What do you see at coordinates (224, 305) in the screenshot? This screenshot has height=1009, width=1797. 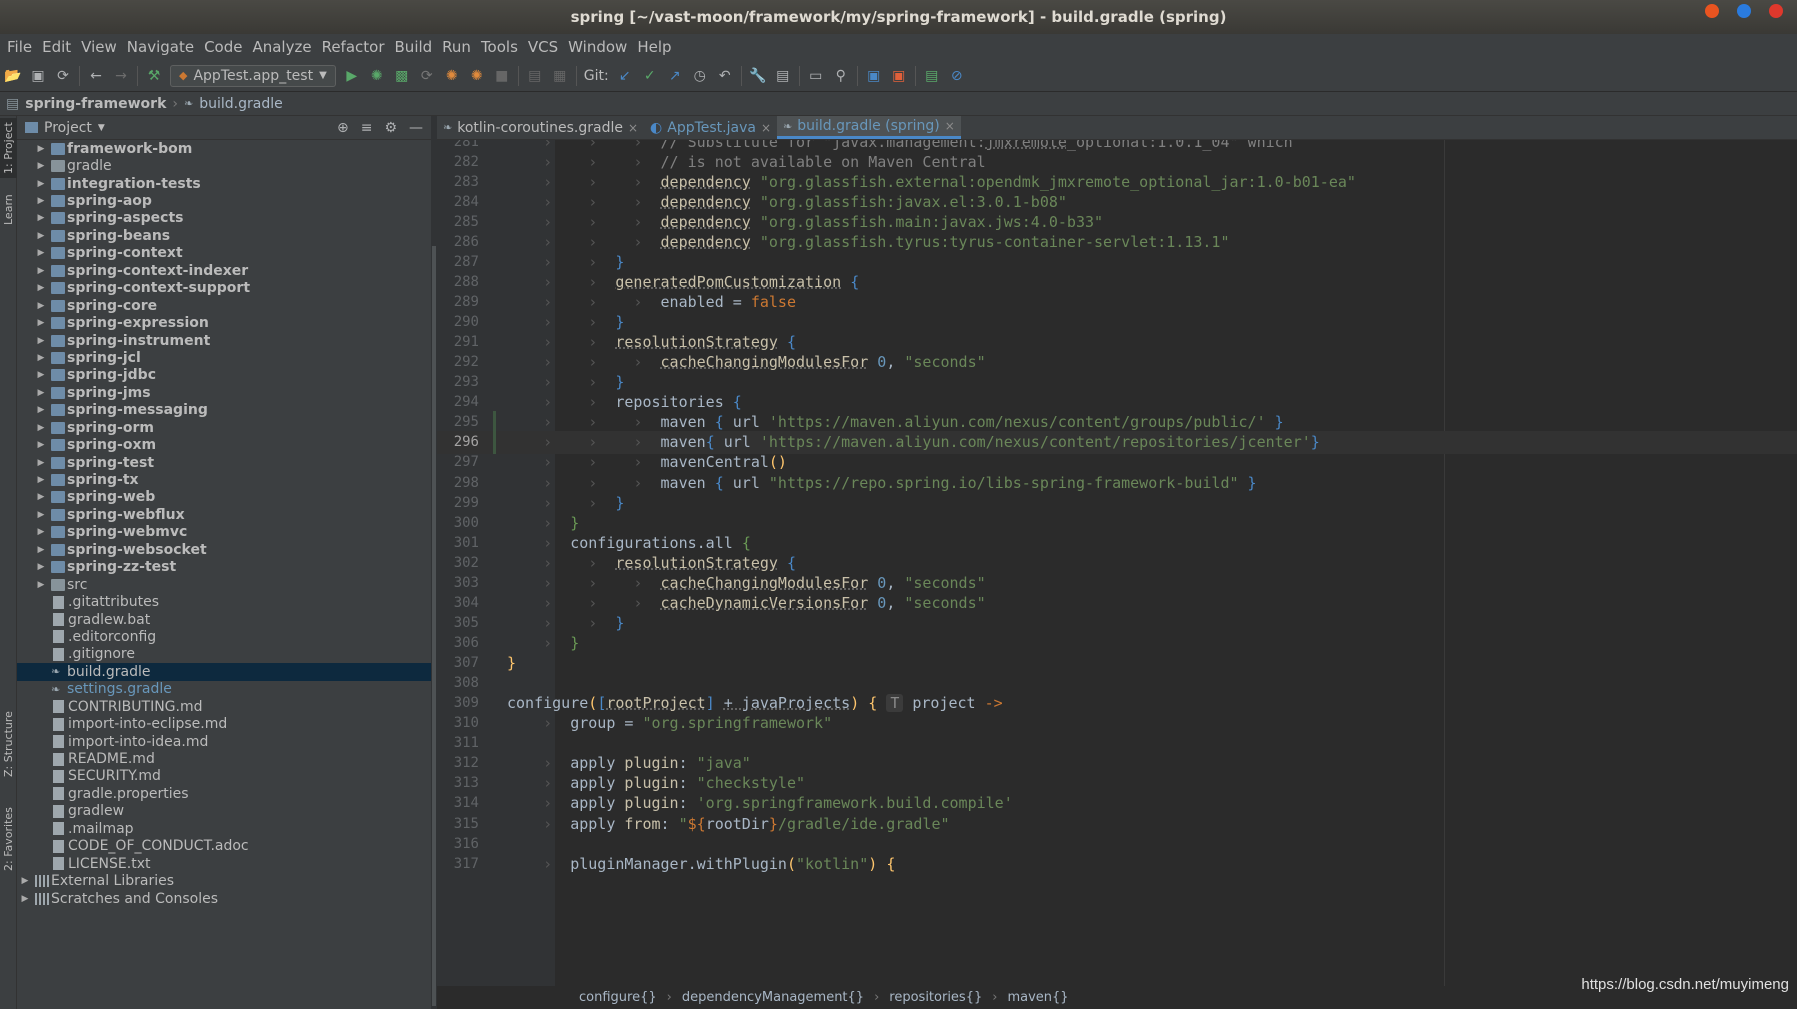 I see `tree-item: ▶ spring-core` at bounding box center [224, 305].